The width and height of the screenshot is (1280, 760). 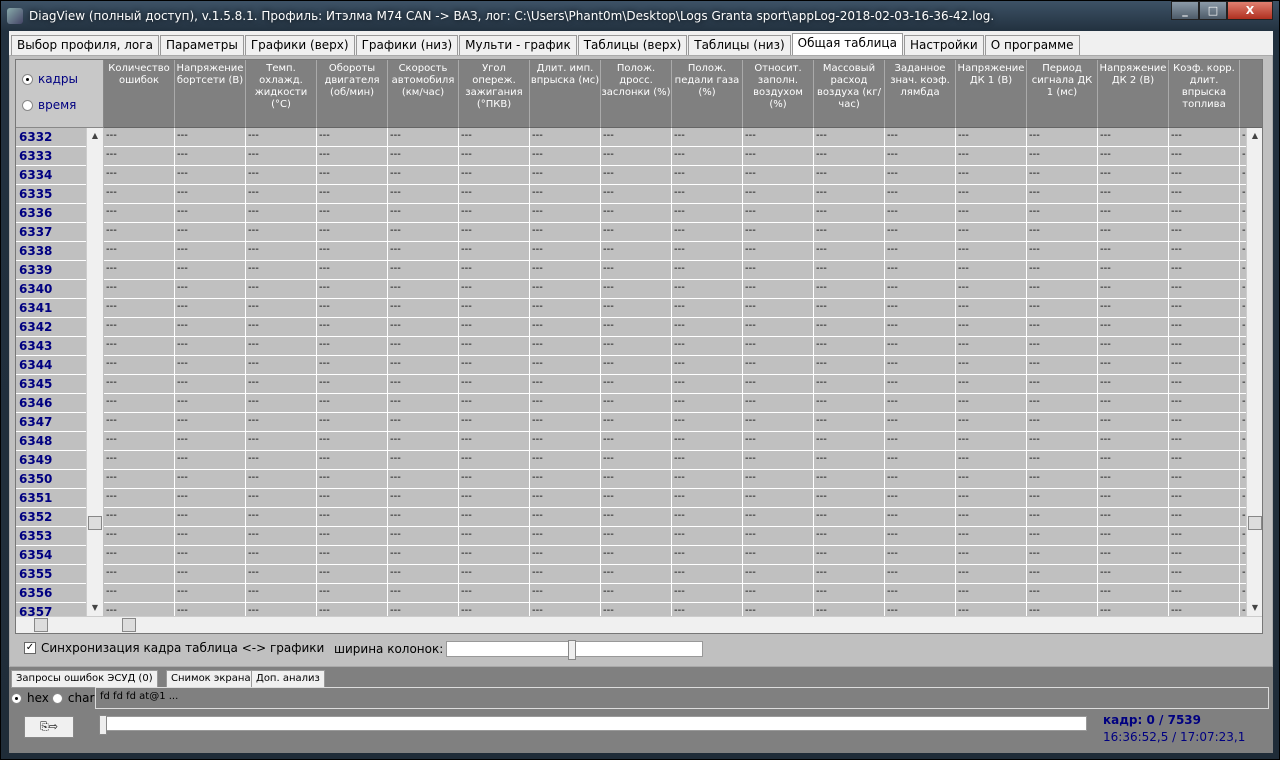 I want to click on slider-thumb, so click(x=103, y=725).